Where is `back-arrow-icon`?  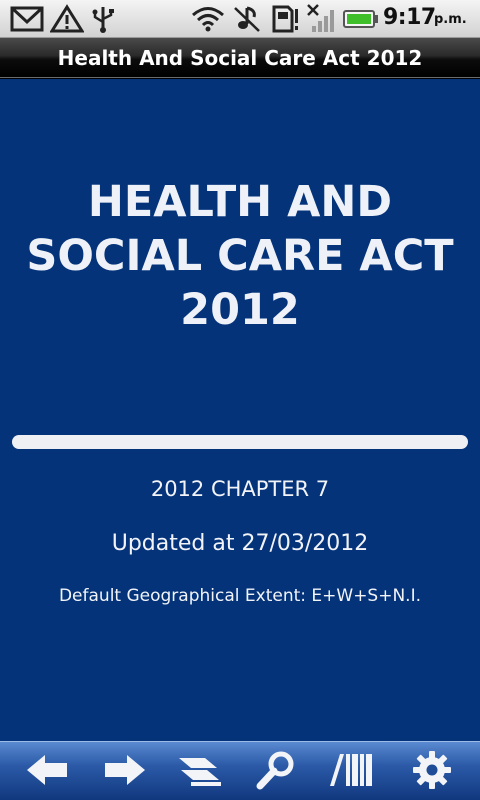
back-arrow-icon is located at coordinates (48, 772).